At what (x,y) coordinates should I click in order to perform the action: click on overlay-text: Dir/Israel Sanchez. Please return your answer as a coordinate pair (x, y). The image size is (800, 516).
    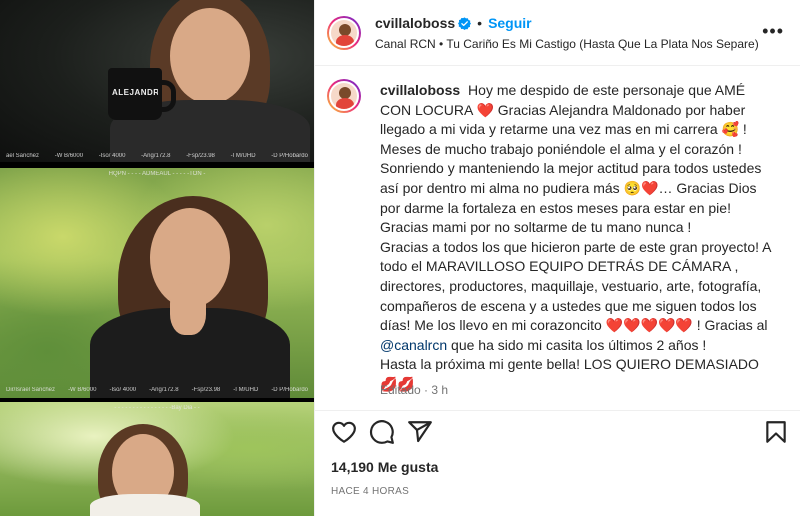
    Looking at the image, I should click on (31, 390).